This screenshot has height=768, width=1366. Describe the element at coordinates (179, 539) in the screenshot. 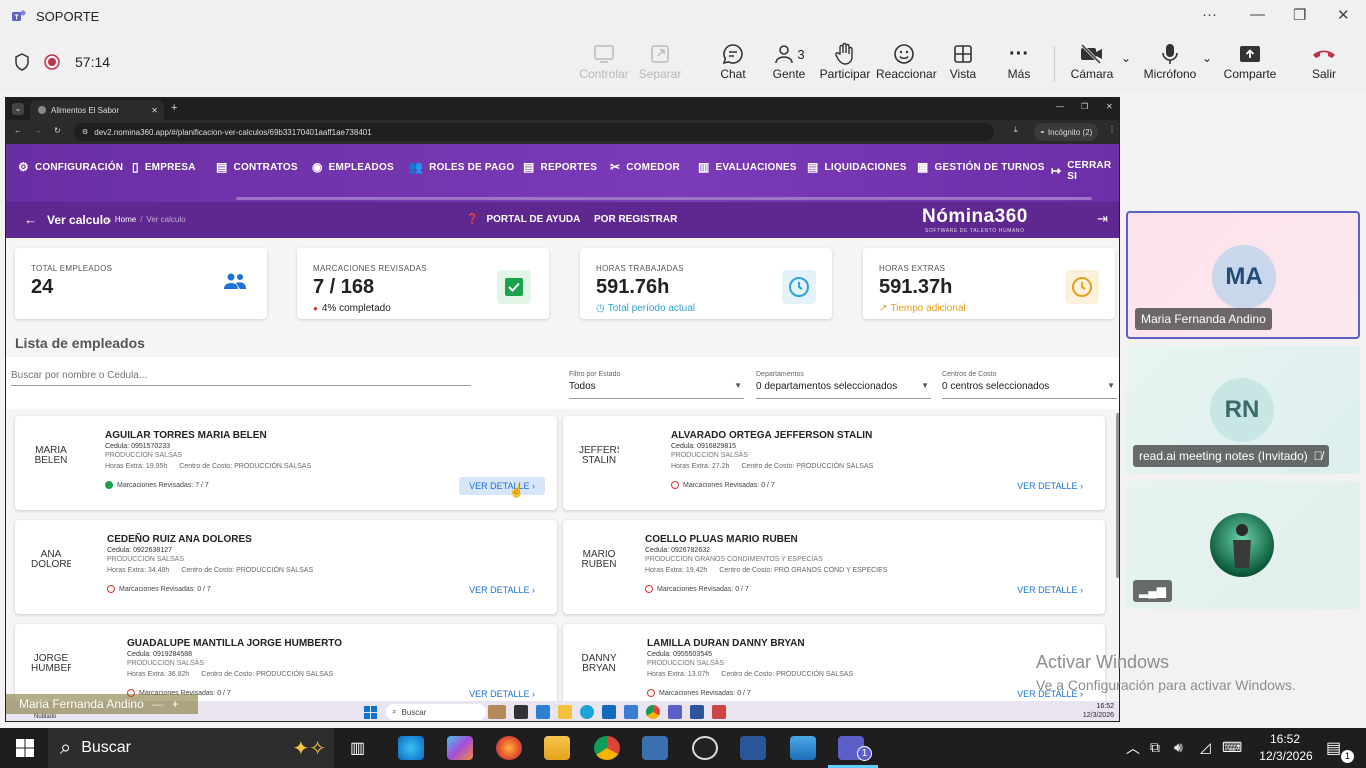

I see `employee-name: CEDEÑO RUIZ ANA DOLORES` at that location.